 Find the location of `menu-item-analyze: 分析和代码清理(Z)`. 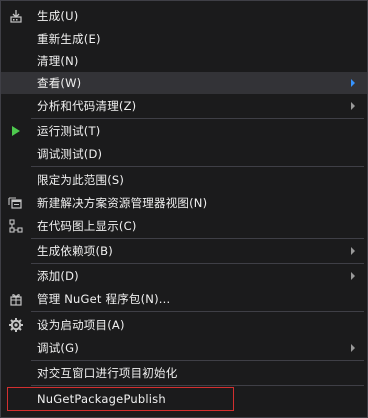

menu-item-analyze: 分析和代码清理(Z) is located at coordinates (184, 106).